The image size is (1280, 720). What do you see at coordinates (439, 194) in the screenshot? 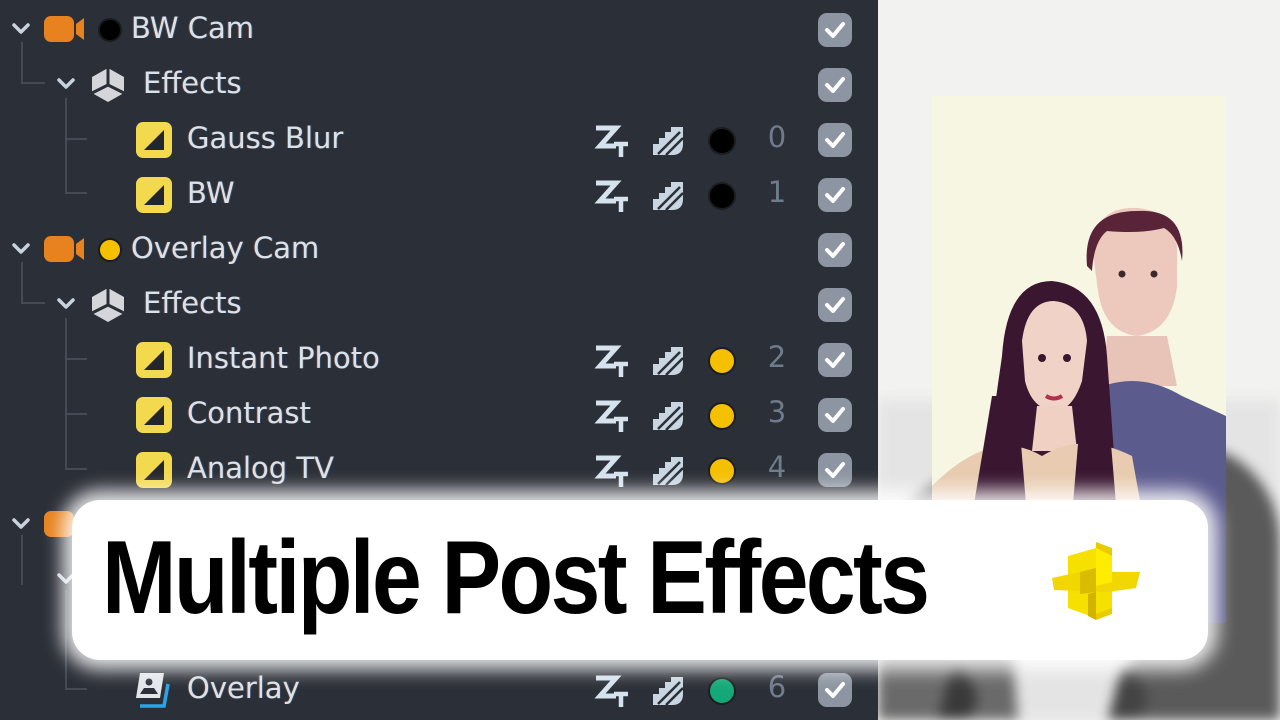
I see `tree-row-effect: BW 1` at bounding box center [439, 194].